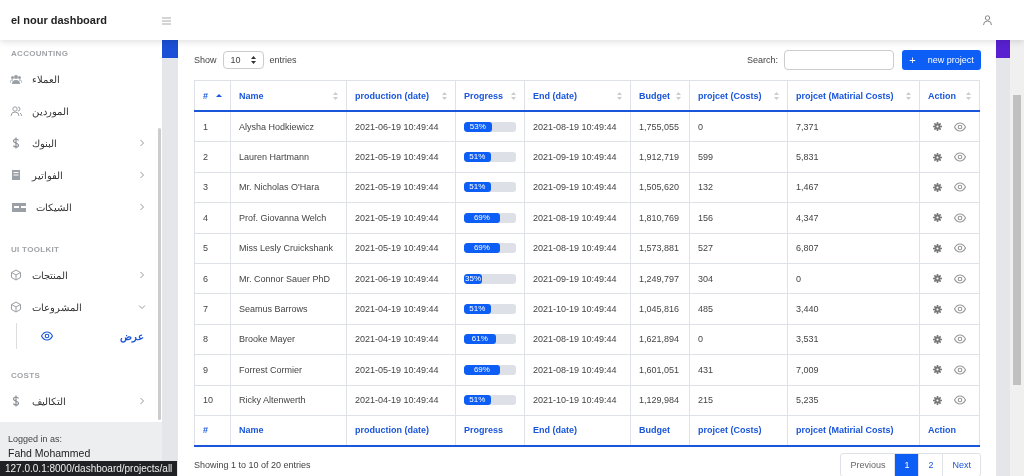 The height and width of the screenshot is (476, 1024). What do you see at coordinates (738, 400) in the screenshot?
I see `table-cell: 215` at bounding box center [738, 400].